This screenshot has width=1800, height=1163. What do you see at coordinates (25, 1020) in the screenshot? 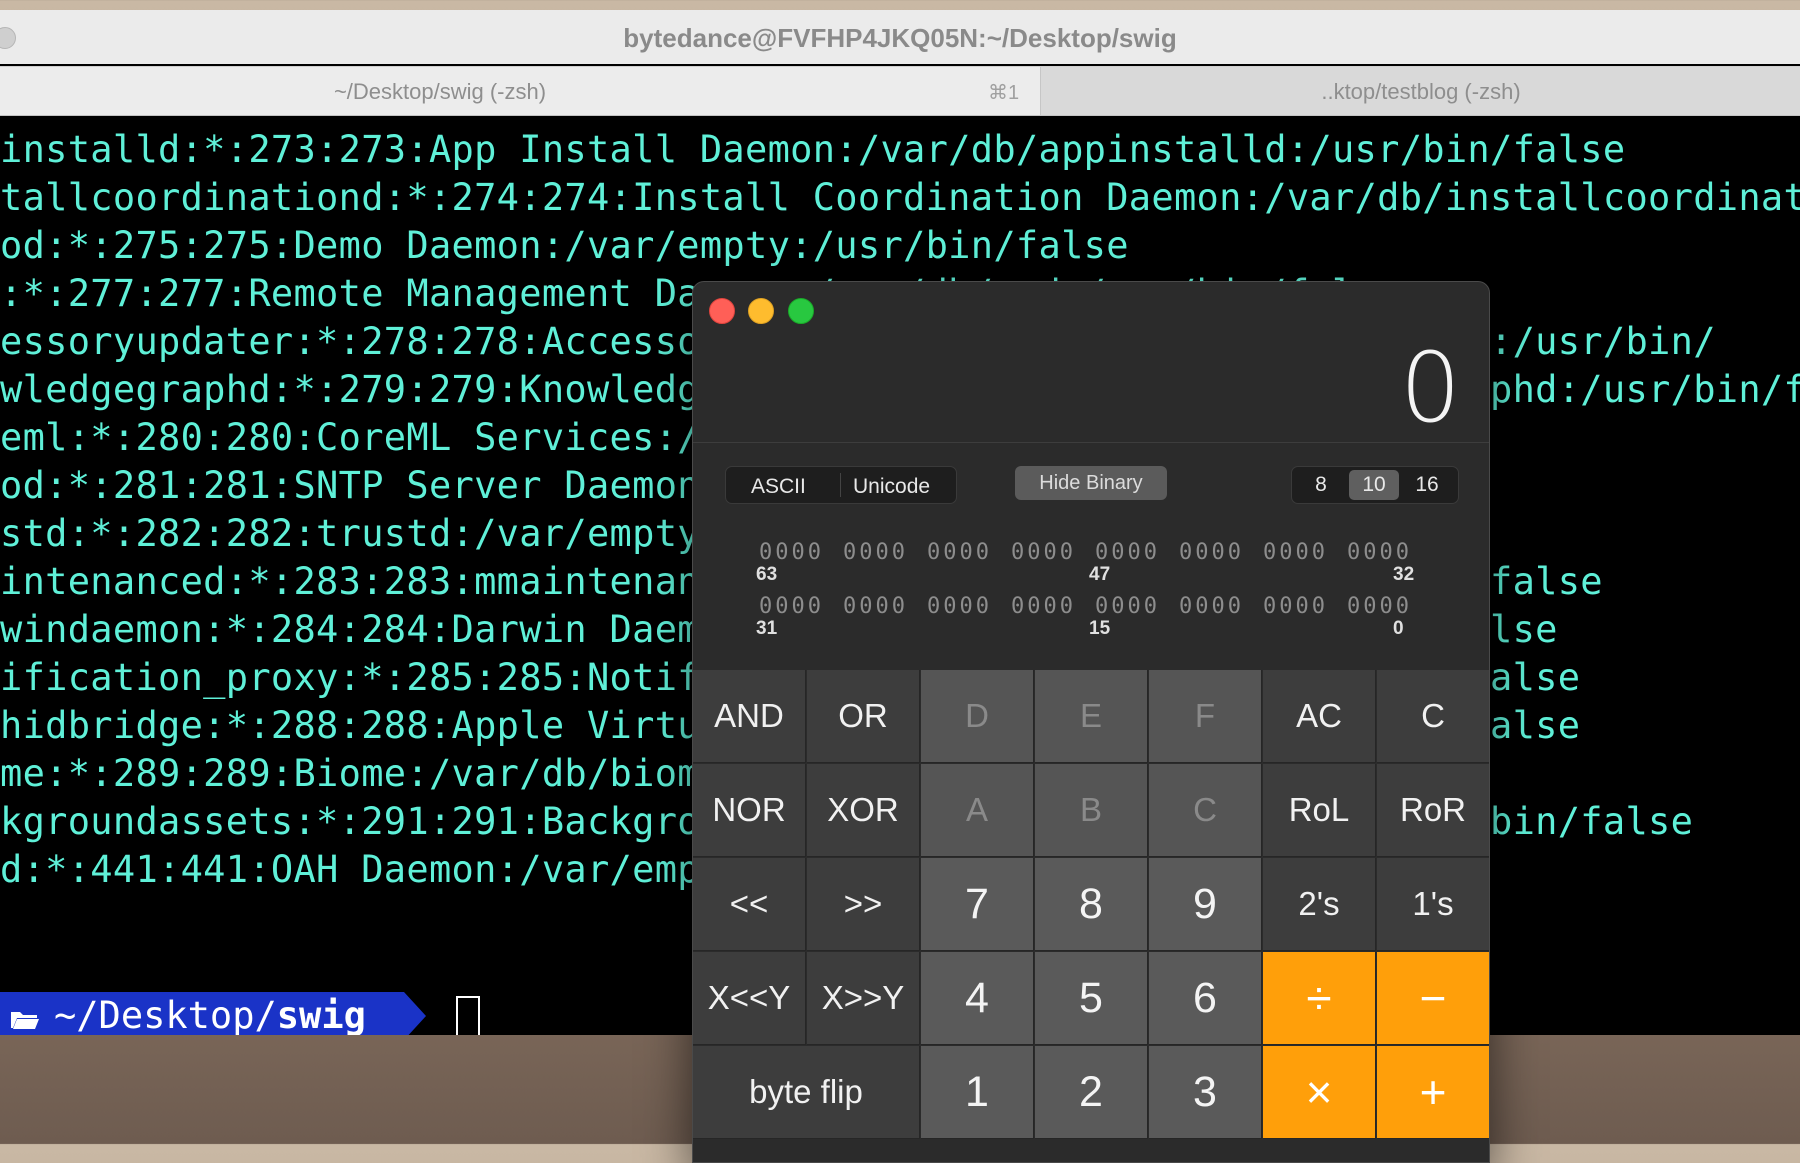
I see `folder-open-icon` at bounding box center [25, 1020].